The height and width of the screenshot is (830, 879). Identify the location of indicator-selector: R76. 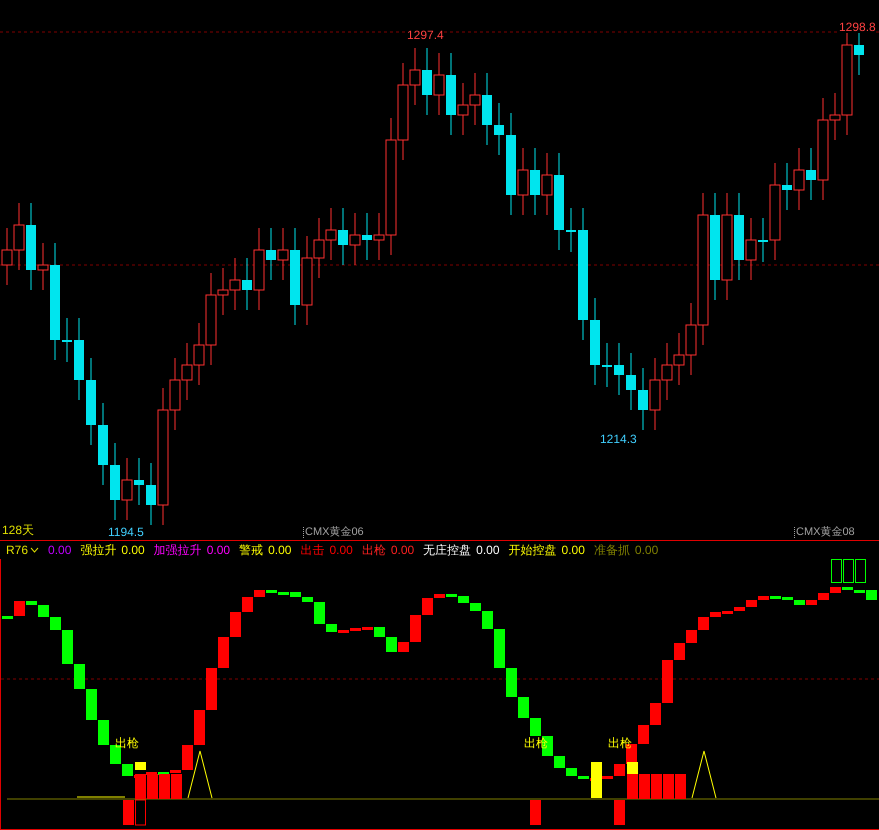
(23, 550).